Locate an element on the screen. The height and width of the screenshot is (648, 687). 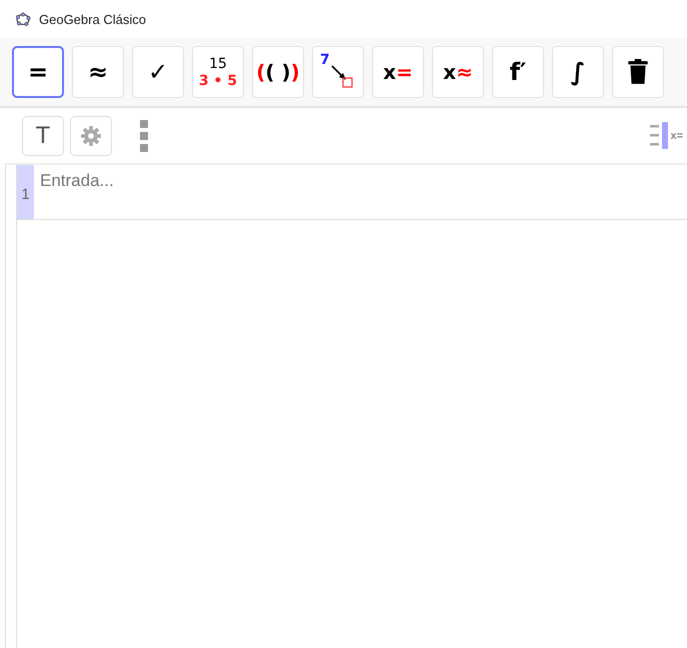
toolbar-button: ∫ is located at coordinates (578, 72).